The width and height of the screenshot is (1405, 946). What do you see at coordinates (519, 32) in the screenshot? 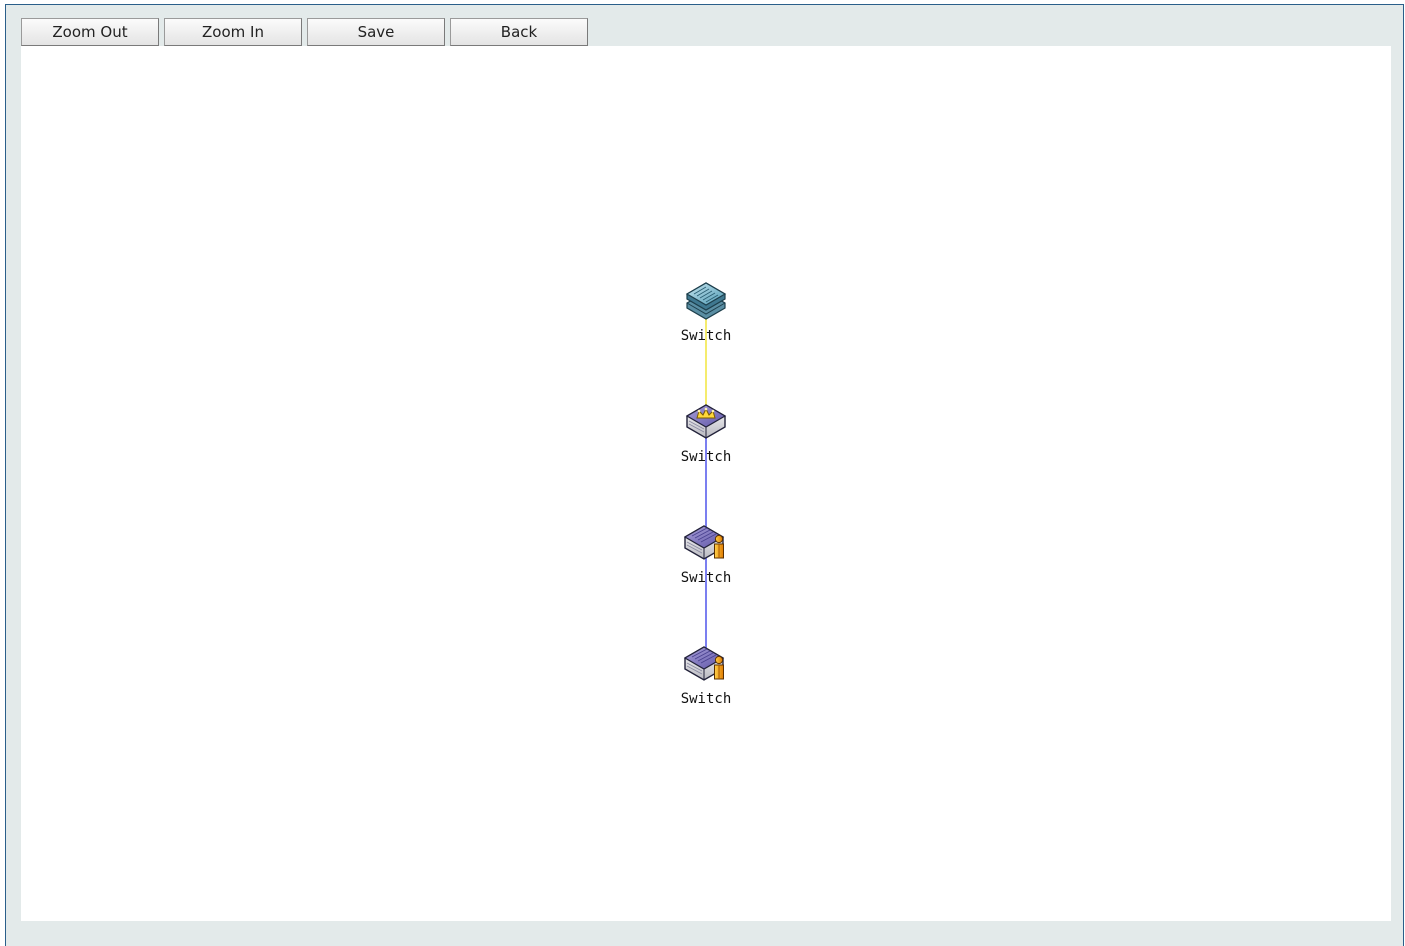
I see `back-button: Back` at bounding box center [519, 32].